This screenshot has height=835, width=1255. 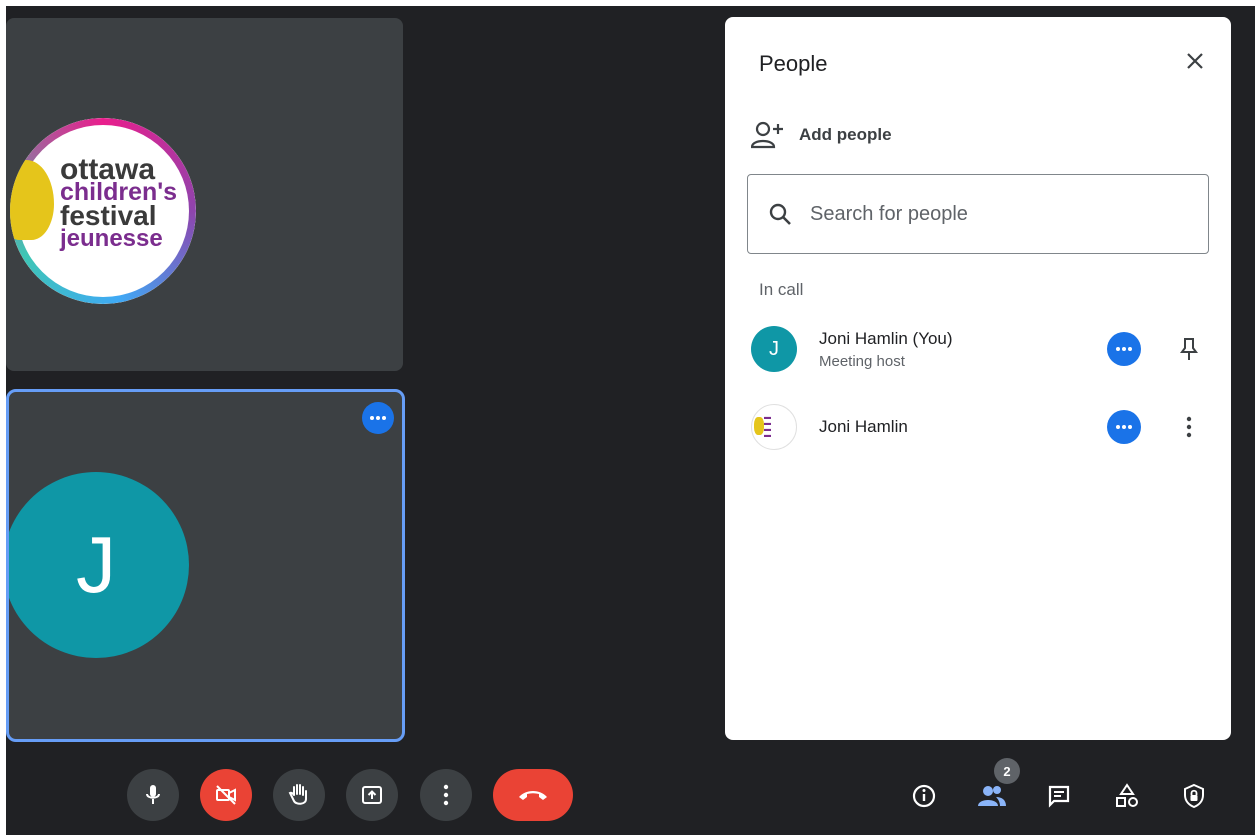 I want to click on end-call-button, so click(x=533, y=795).